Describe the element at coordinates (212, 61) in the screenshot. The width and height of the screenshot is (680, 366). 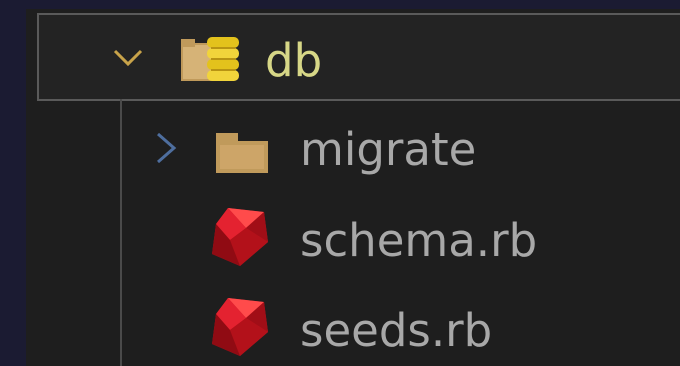
I see `database-folder-icon` at that location.